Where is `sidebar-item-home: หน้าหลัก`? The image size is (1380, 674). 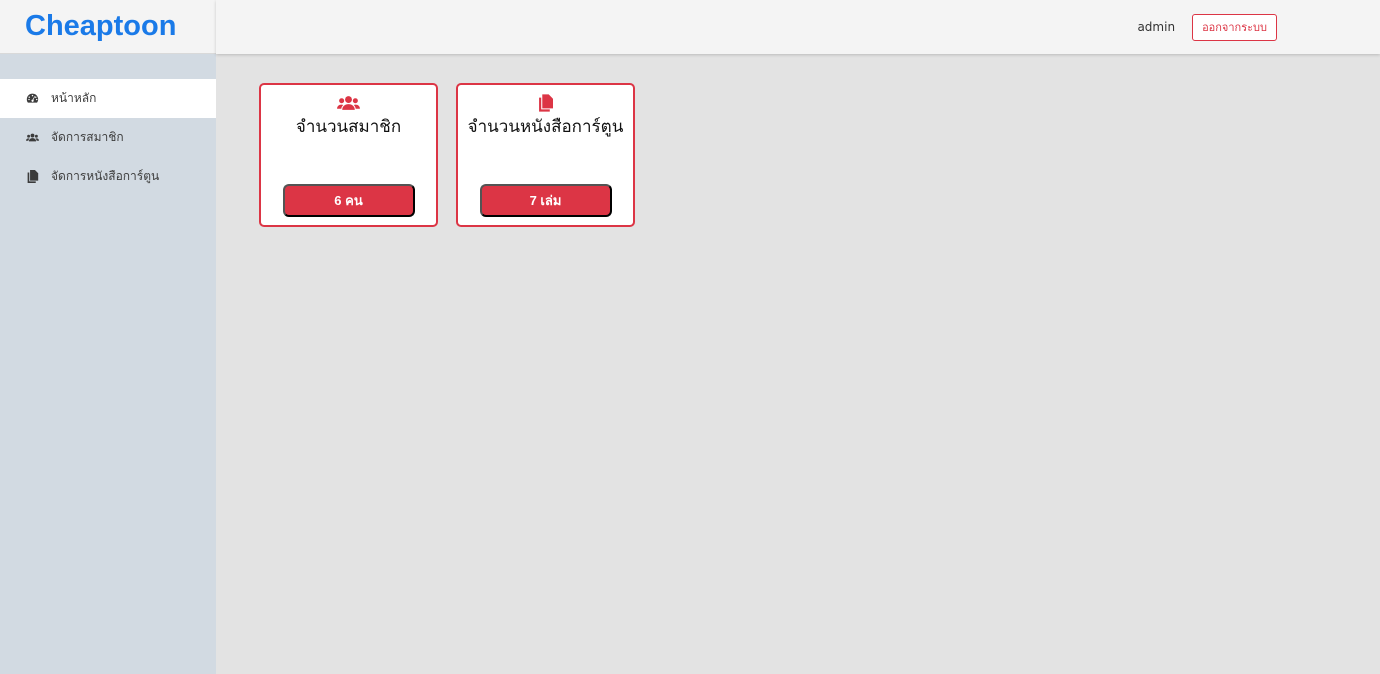 sidebar-item-home: หน้าหลัก is located at coordinates (108, 98).